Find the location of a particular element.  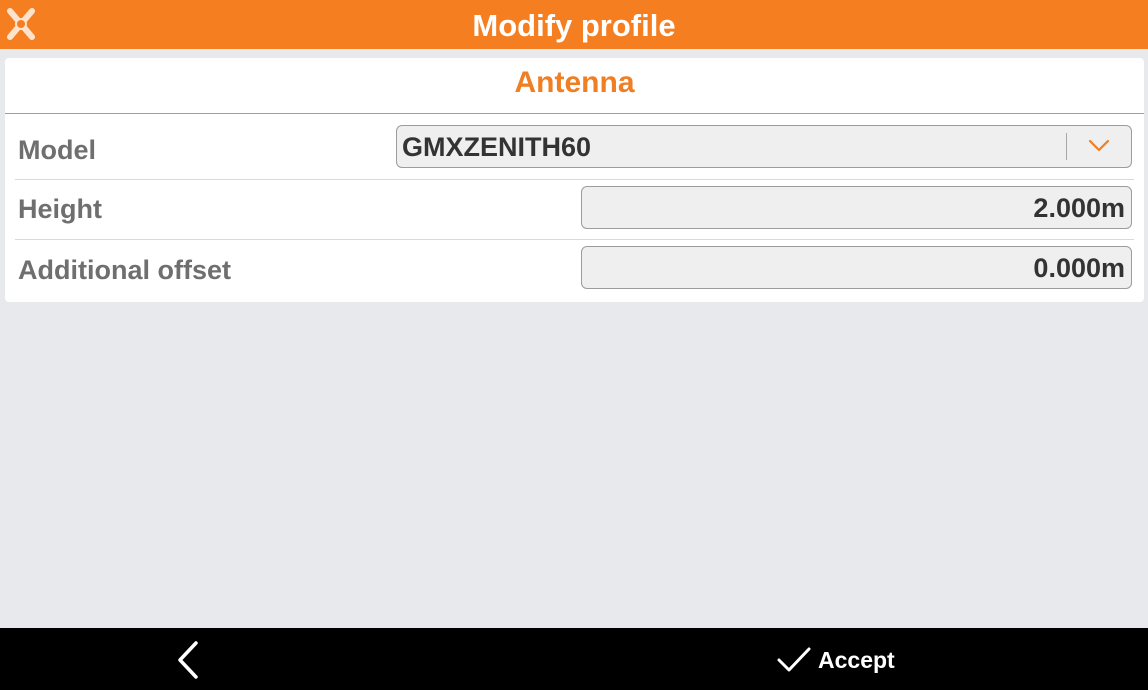

bottom-action-bar: Accept is located at coordinates (574, 659).